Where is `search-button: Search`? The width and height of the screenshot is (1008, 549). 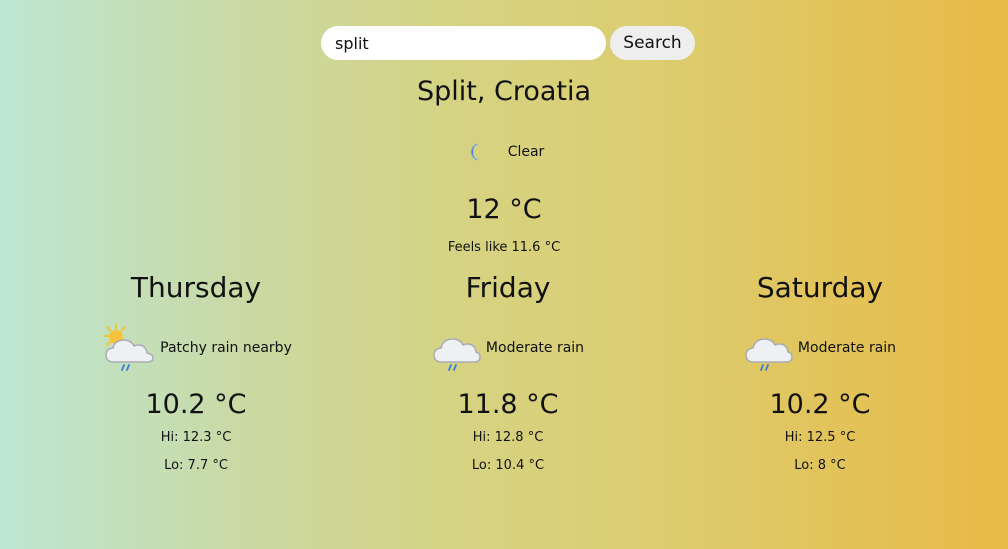
search-button: Search is located at coordinates (652, 43).